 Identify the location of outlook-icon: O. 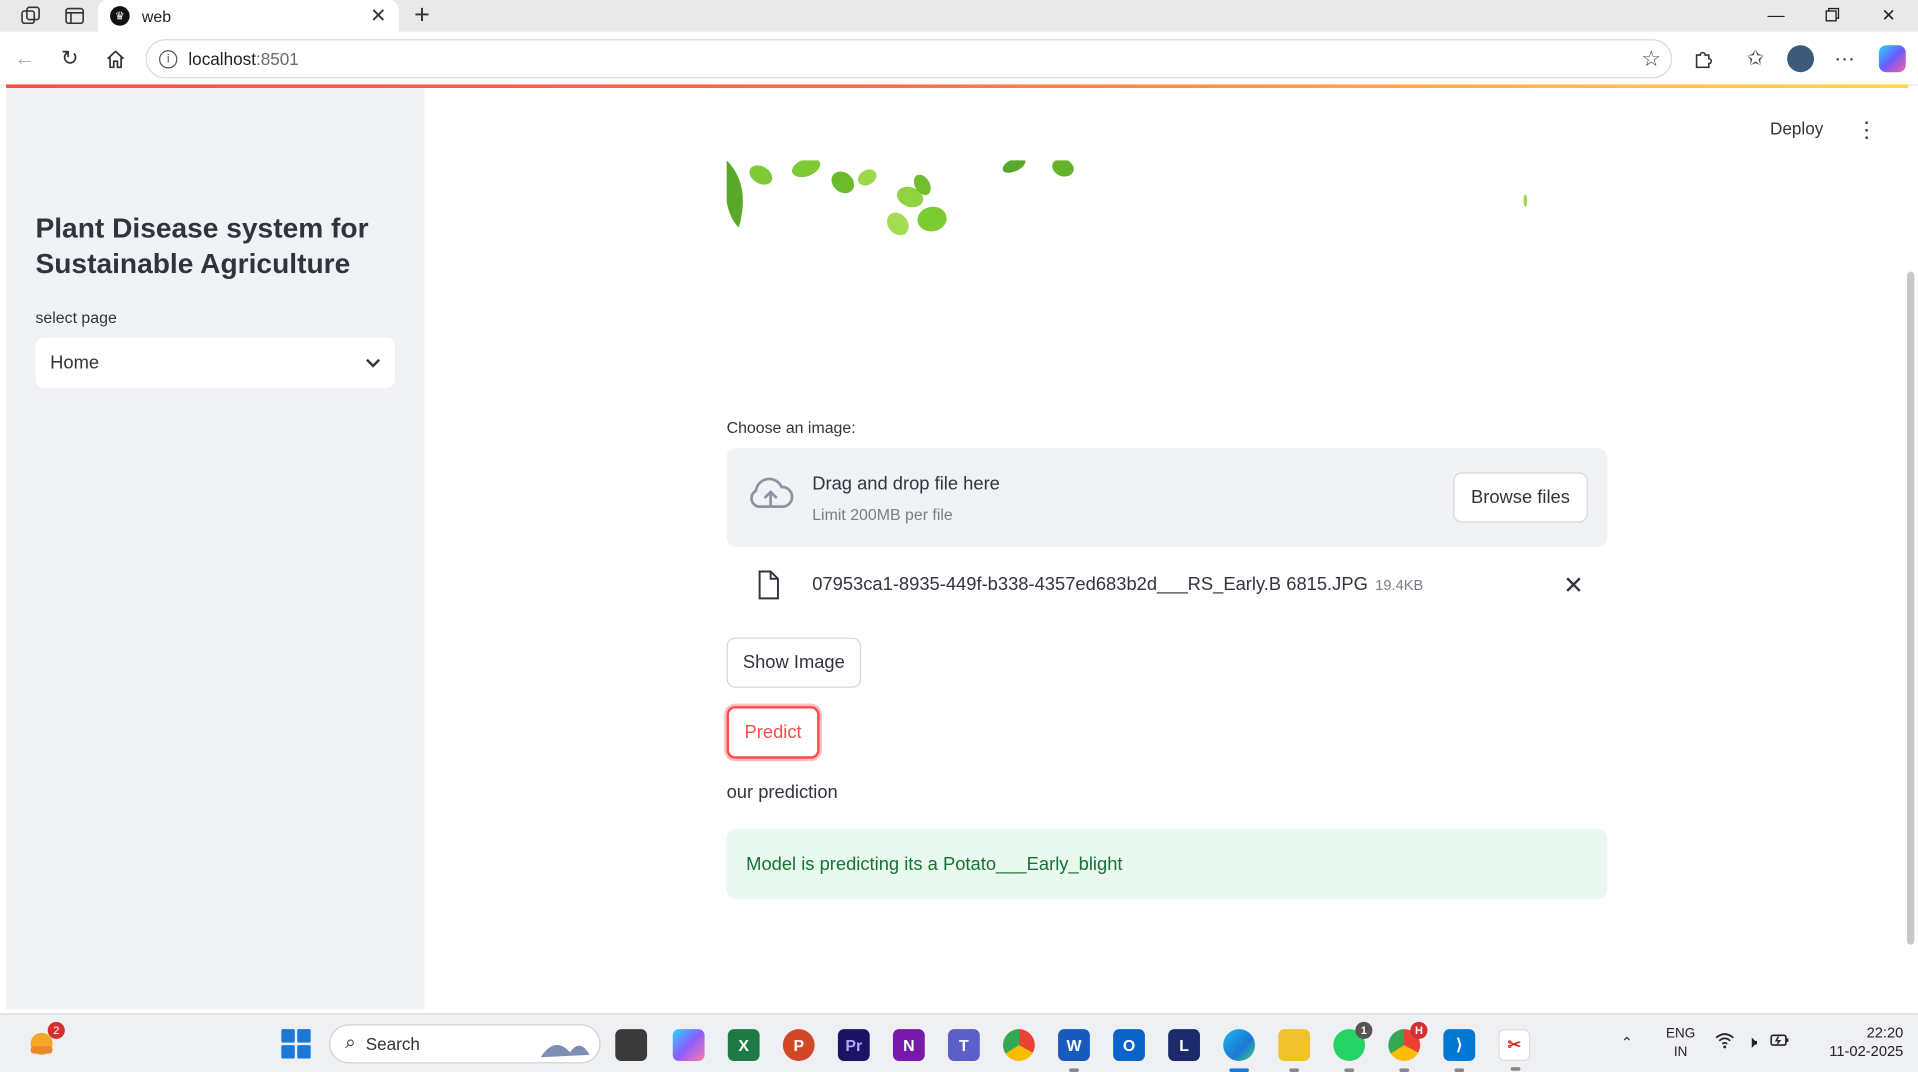
(1129, 1045).